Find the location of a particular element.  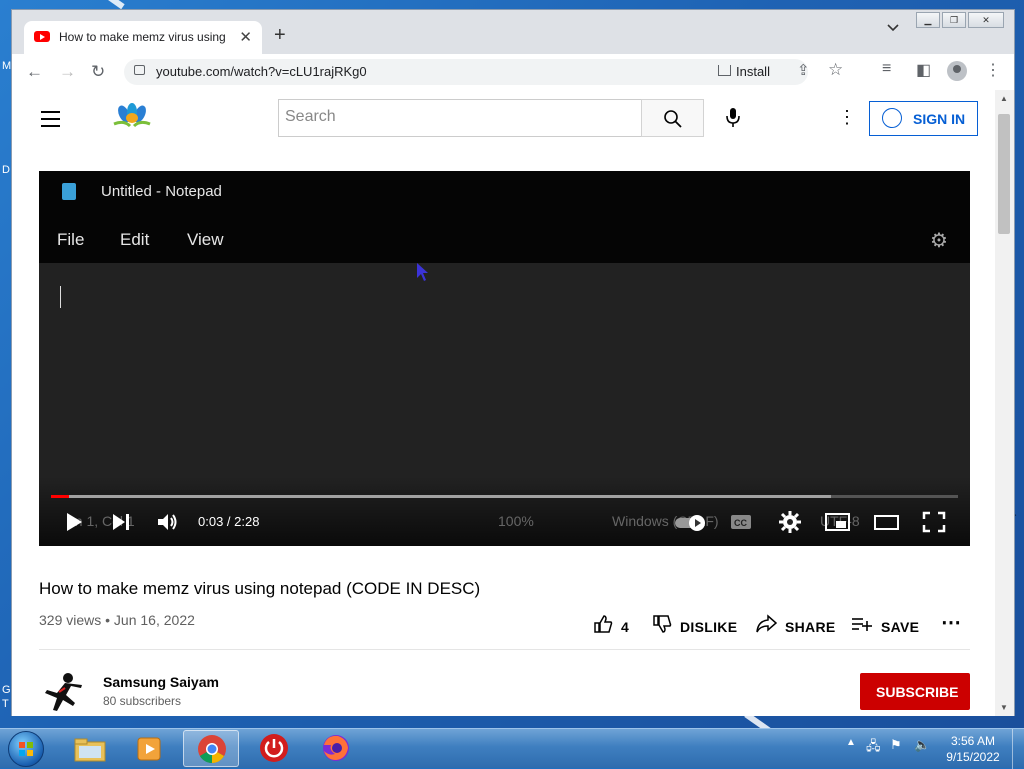

action-center-flag-icon: ⚑ is located at coordinates (896, 745).